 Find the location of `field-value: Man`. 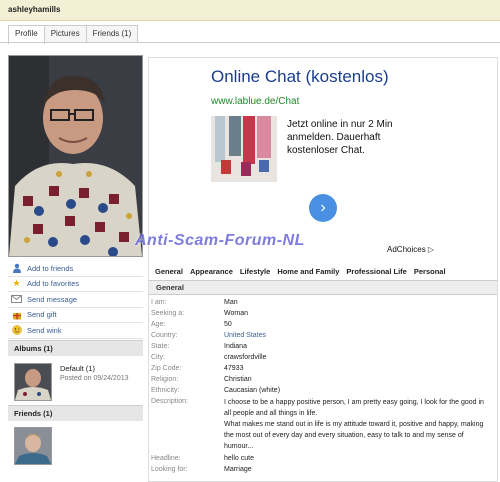

field-value: Man is located at coordinates (231, 302).